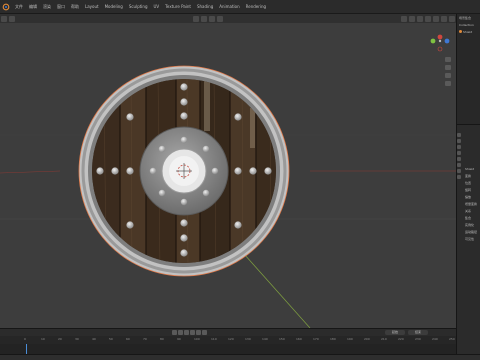 This screenshot has width=480, height=360. What do you see at coordinates (418, 332) in the screenshot?
I see `end-frame-field: 结束` at bounding box center [418, 332].